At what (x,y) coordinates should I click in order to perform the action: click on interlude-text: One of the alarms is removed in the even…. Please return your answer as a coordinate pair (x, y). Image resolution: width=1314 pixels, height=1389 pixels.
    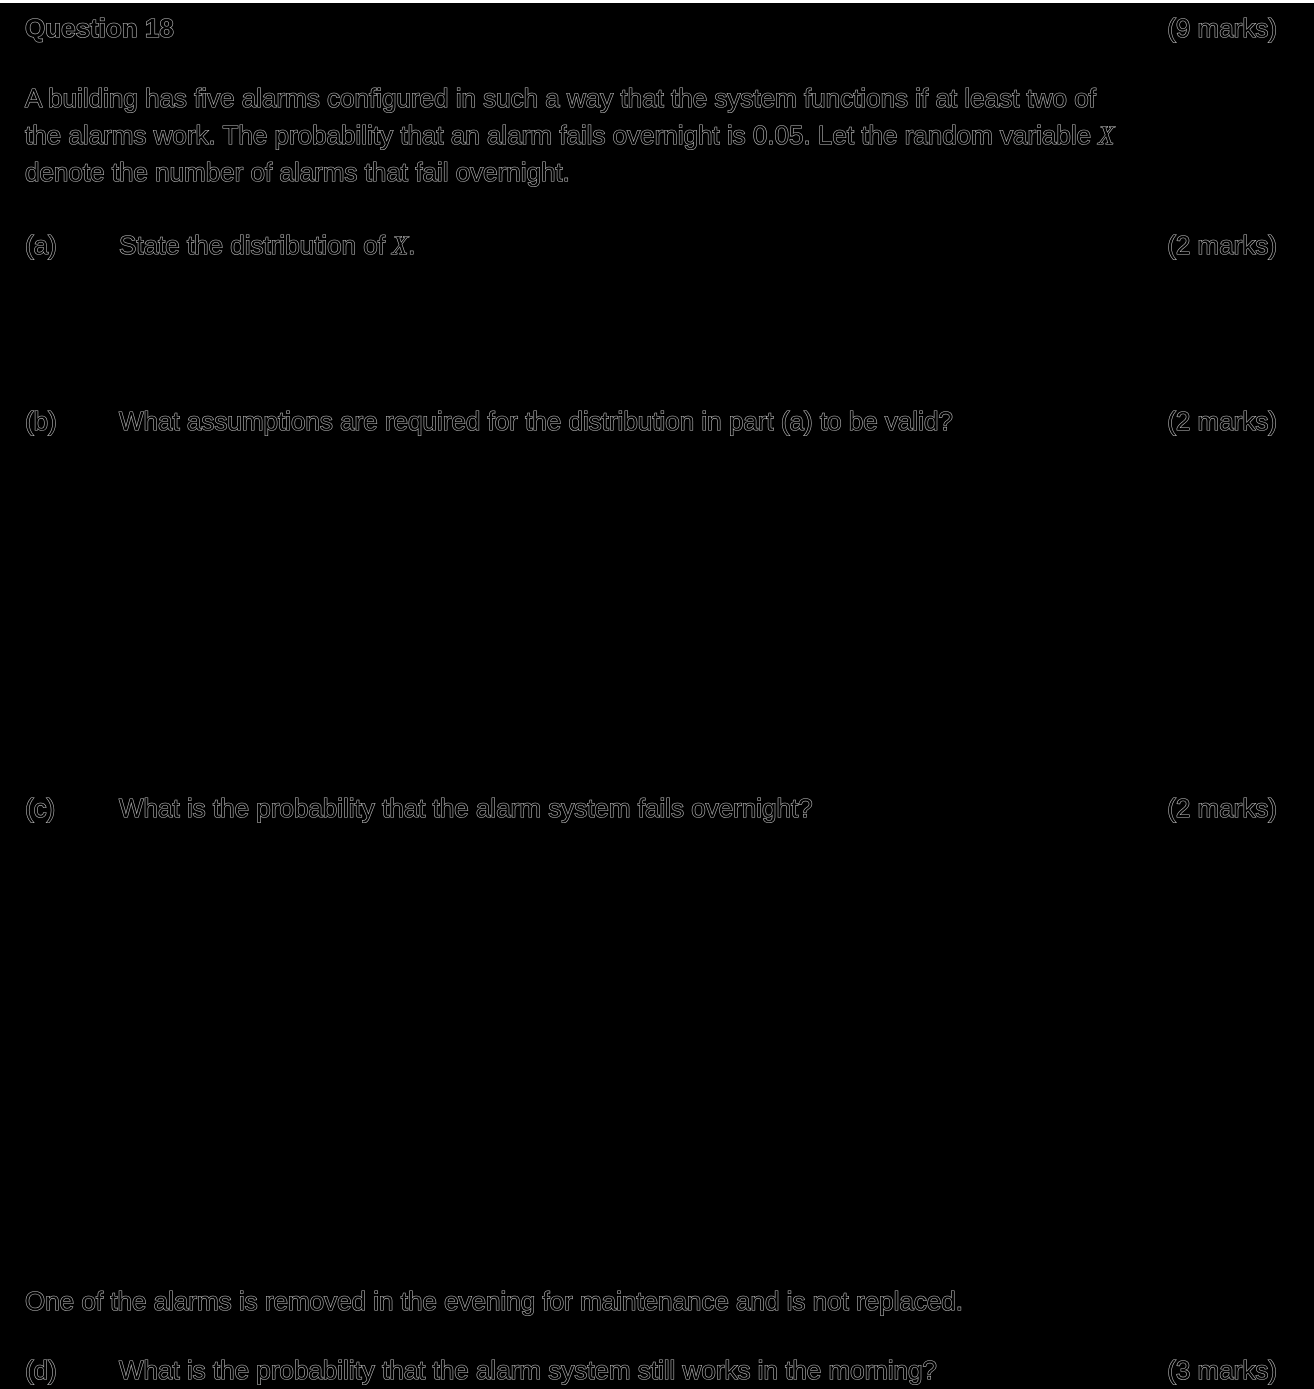
    Looking at the image, I should click on (493, 1300).